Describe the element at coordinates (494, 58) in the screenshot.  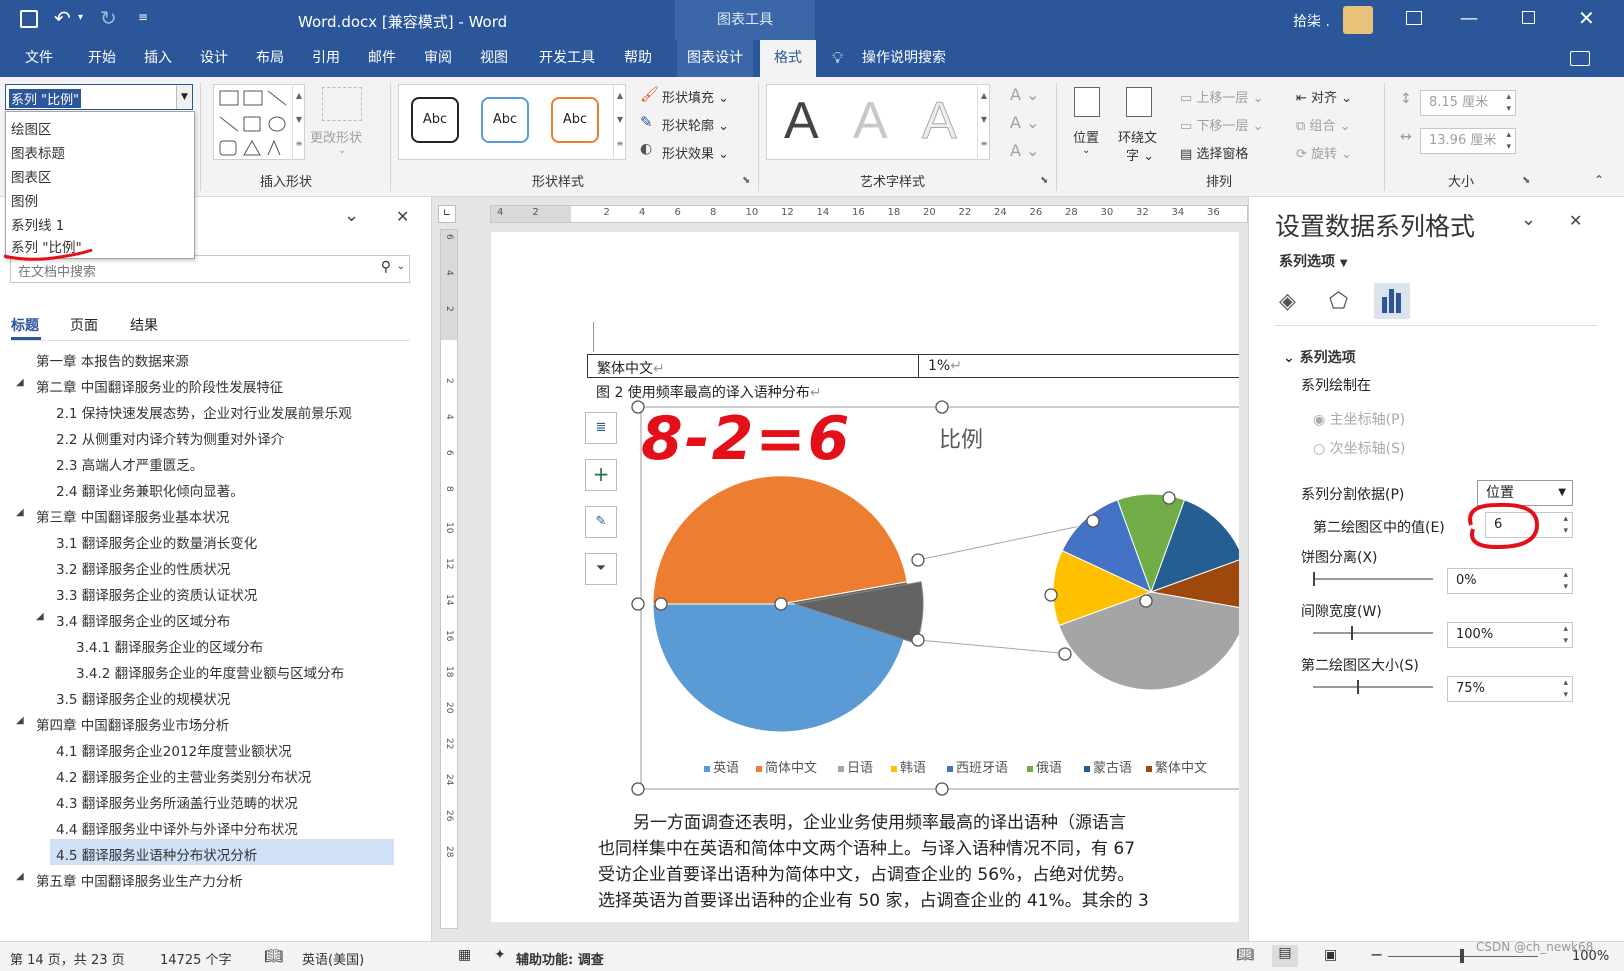
I see `tab-view: 视图` at that location.